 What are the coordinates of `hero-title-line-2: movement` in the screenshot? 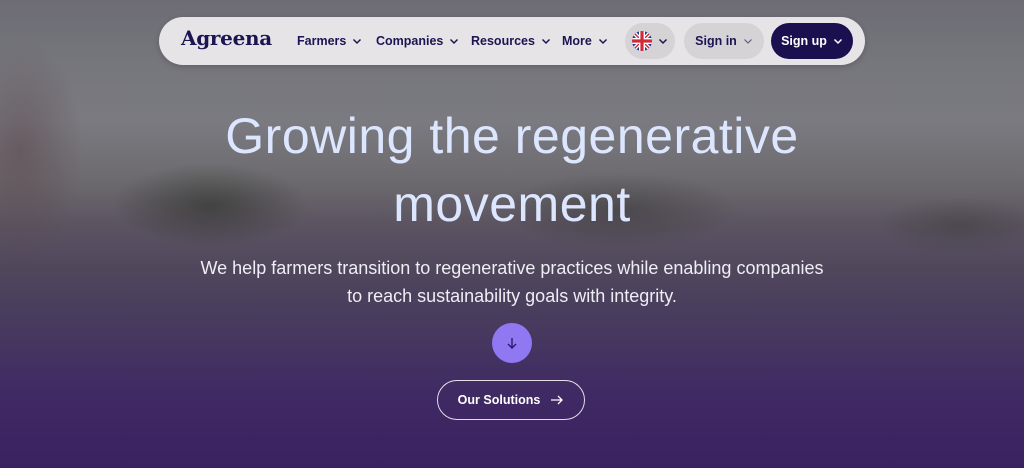 It's located at (512, 204).